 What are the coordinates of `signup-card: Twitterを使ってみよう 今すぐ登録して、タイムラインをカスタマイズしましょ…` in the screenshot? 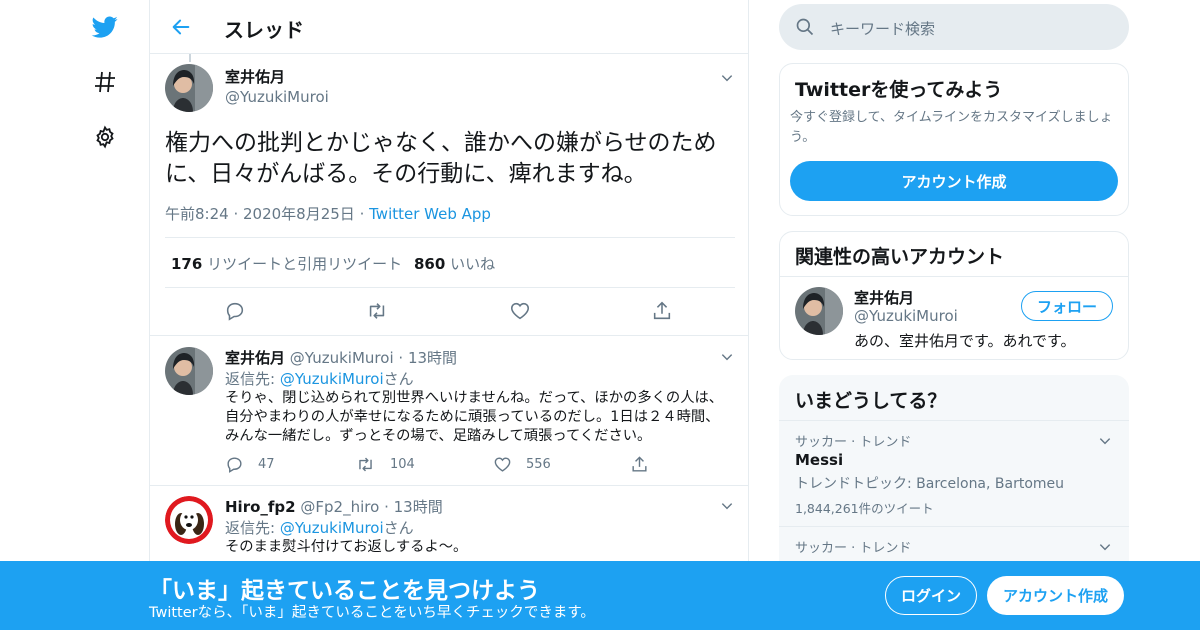 It's located at (954, 139).